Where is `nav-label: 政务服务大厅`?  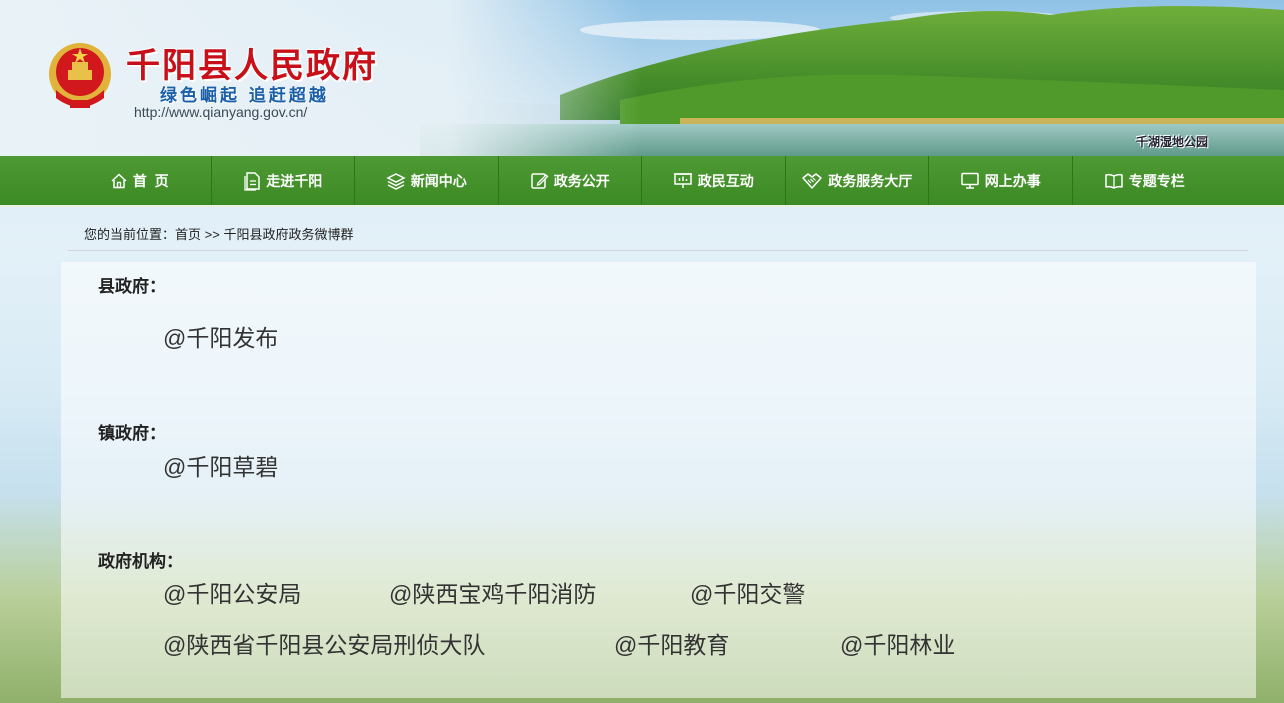 nav-label: 政务服务大厅 is located at coordinates (870, 180).